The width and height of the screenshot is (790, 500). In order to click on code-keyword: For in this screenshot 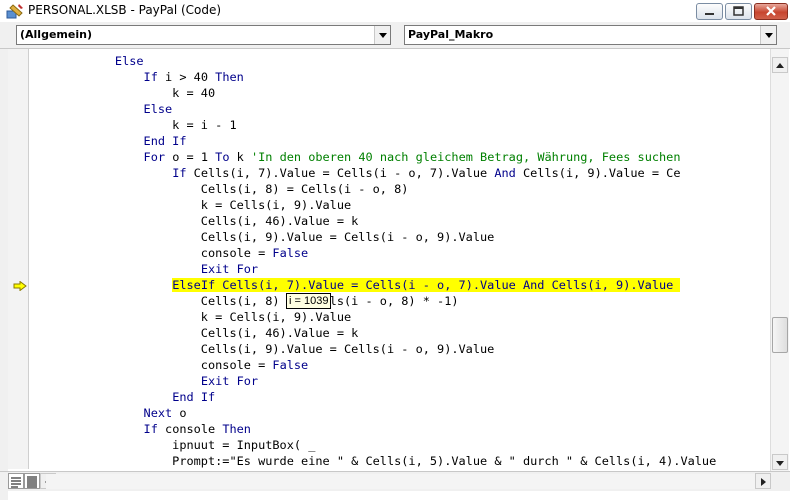, I will do `click(154, 157)`.